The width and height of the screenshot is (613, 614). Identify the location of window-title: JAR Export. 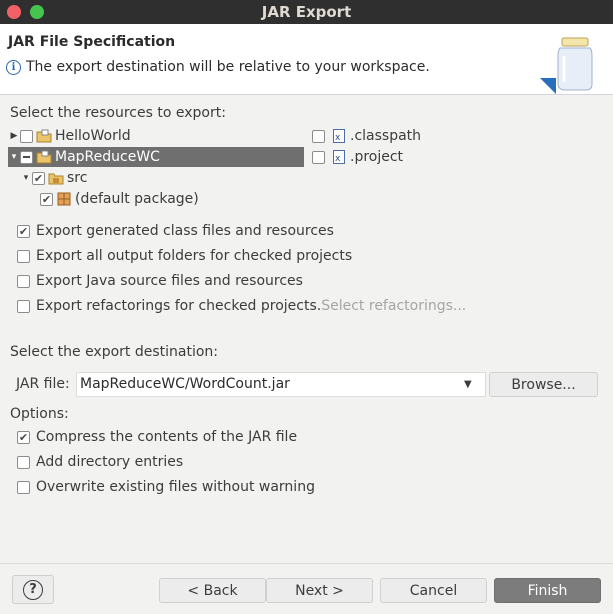
(306, 12).